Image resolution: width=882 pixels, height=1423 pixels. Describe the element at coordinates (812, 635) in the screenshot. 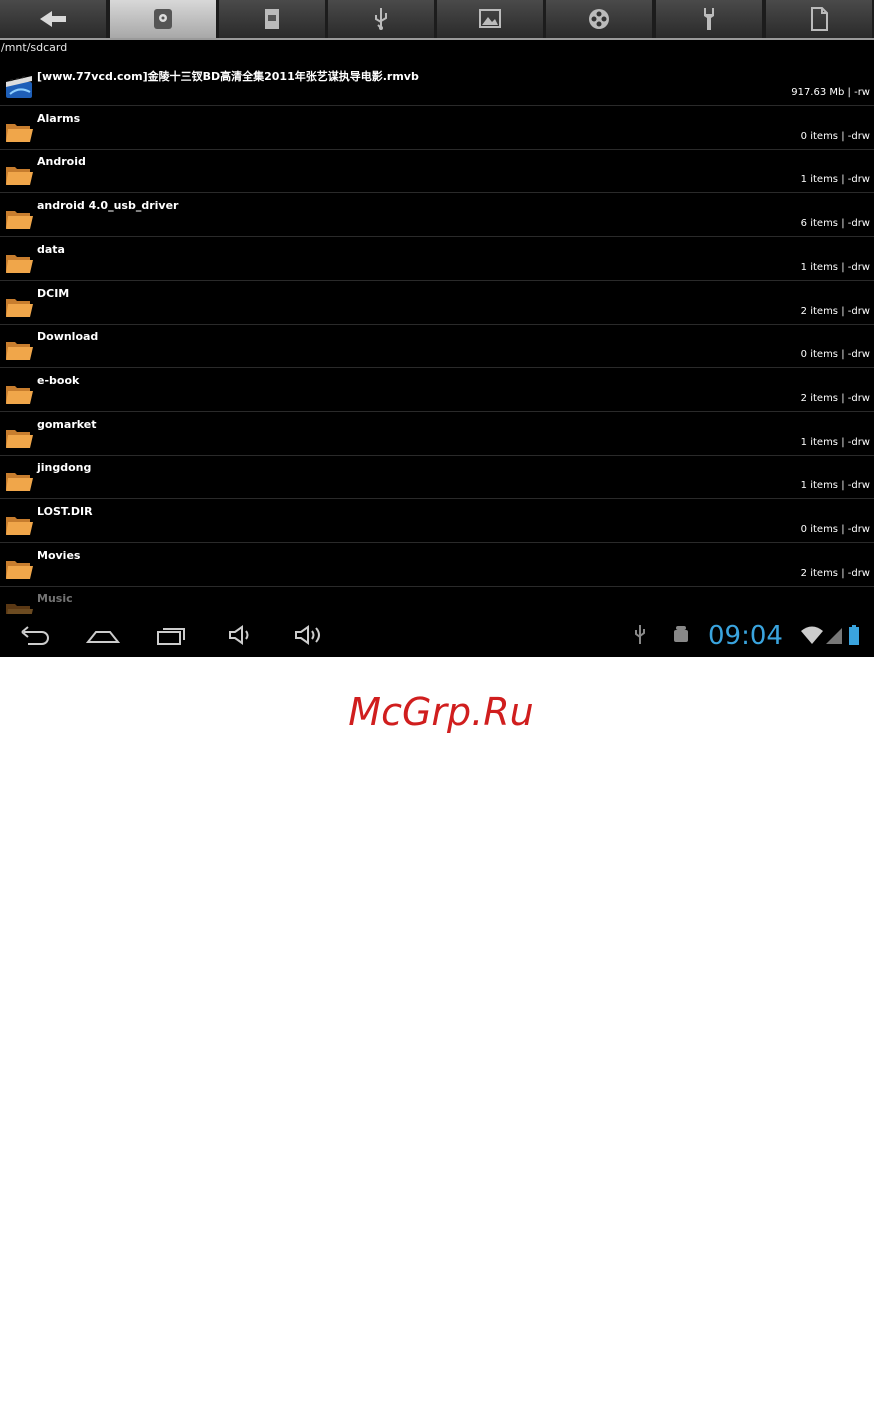

I see `wifi-icon` at that location.